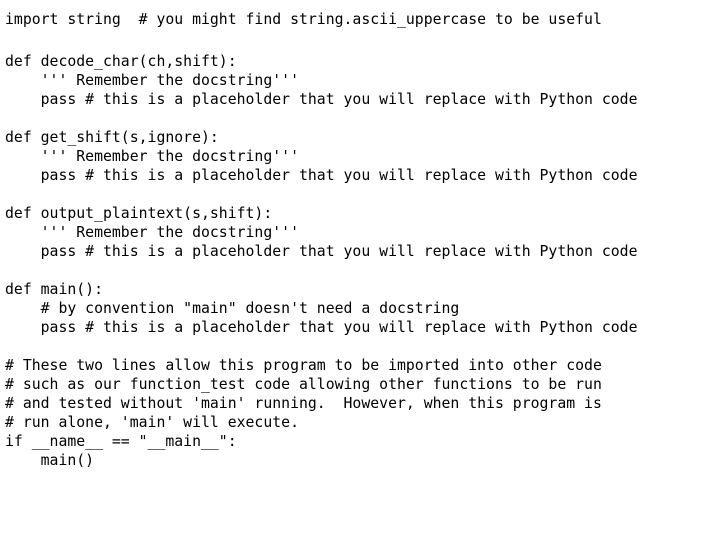 Image resolution: width=720 pixels, height=560 pixels. Describe the element at coordinates (50, 460) in the screenshot. I see `code-line: main()` at that location.